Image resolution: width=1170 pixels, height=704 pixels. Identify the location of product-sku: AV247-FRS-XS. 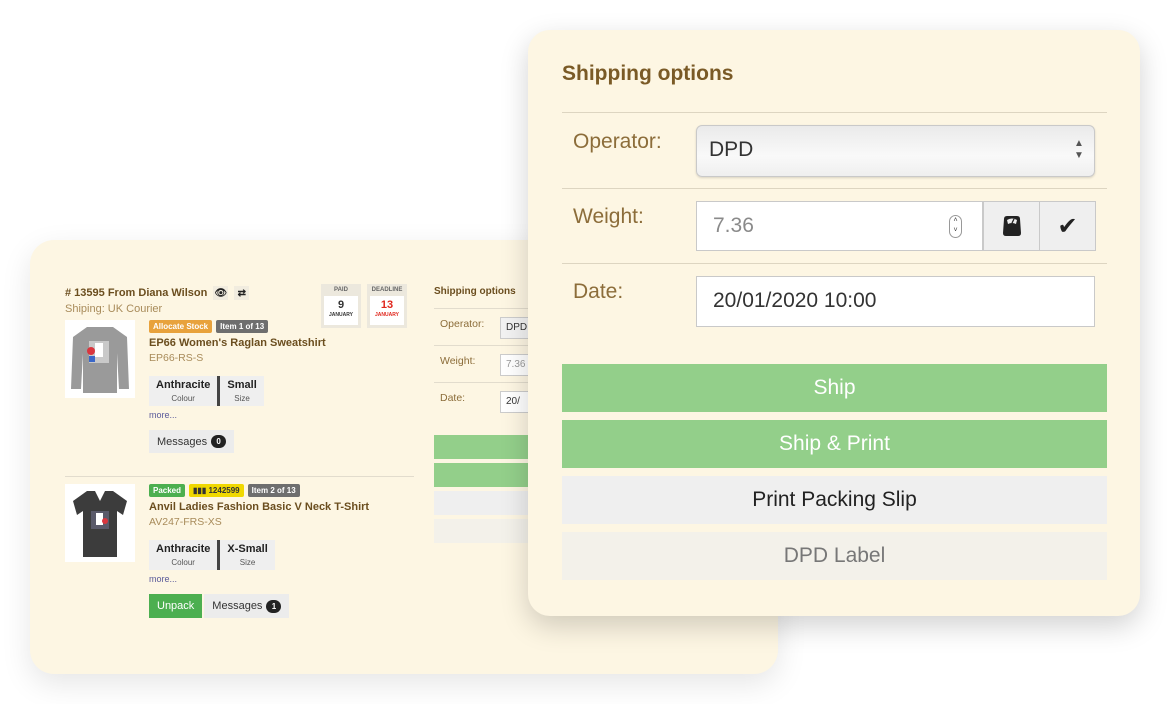
(185, 522).